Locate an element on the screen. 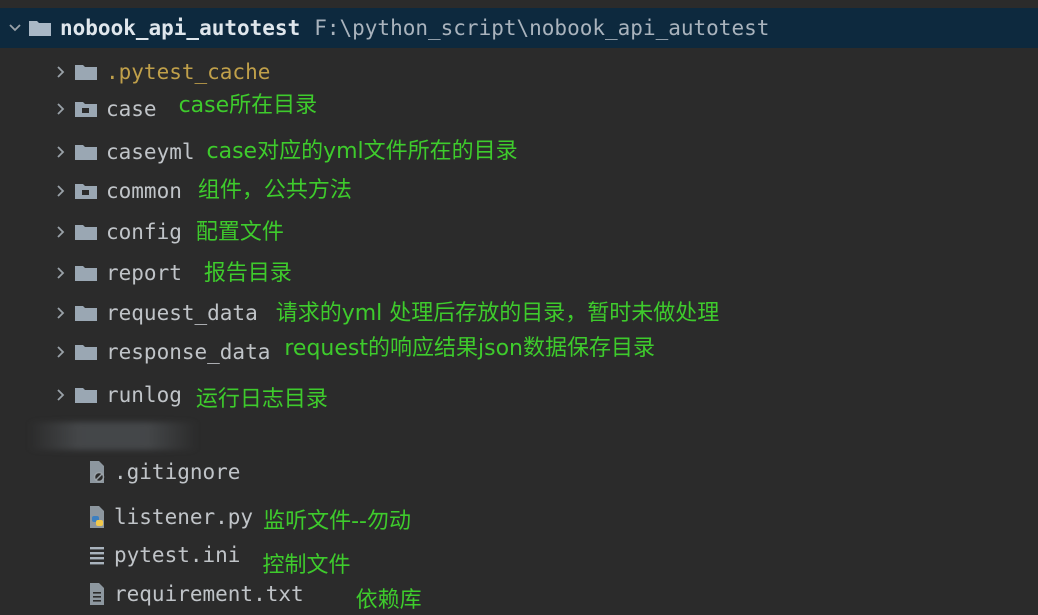  tree-folder-request-data: request_data 请求的yml 处理后存放的目录，暂时未做处理 is located at coordinates (383, 313).